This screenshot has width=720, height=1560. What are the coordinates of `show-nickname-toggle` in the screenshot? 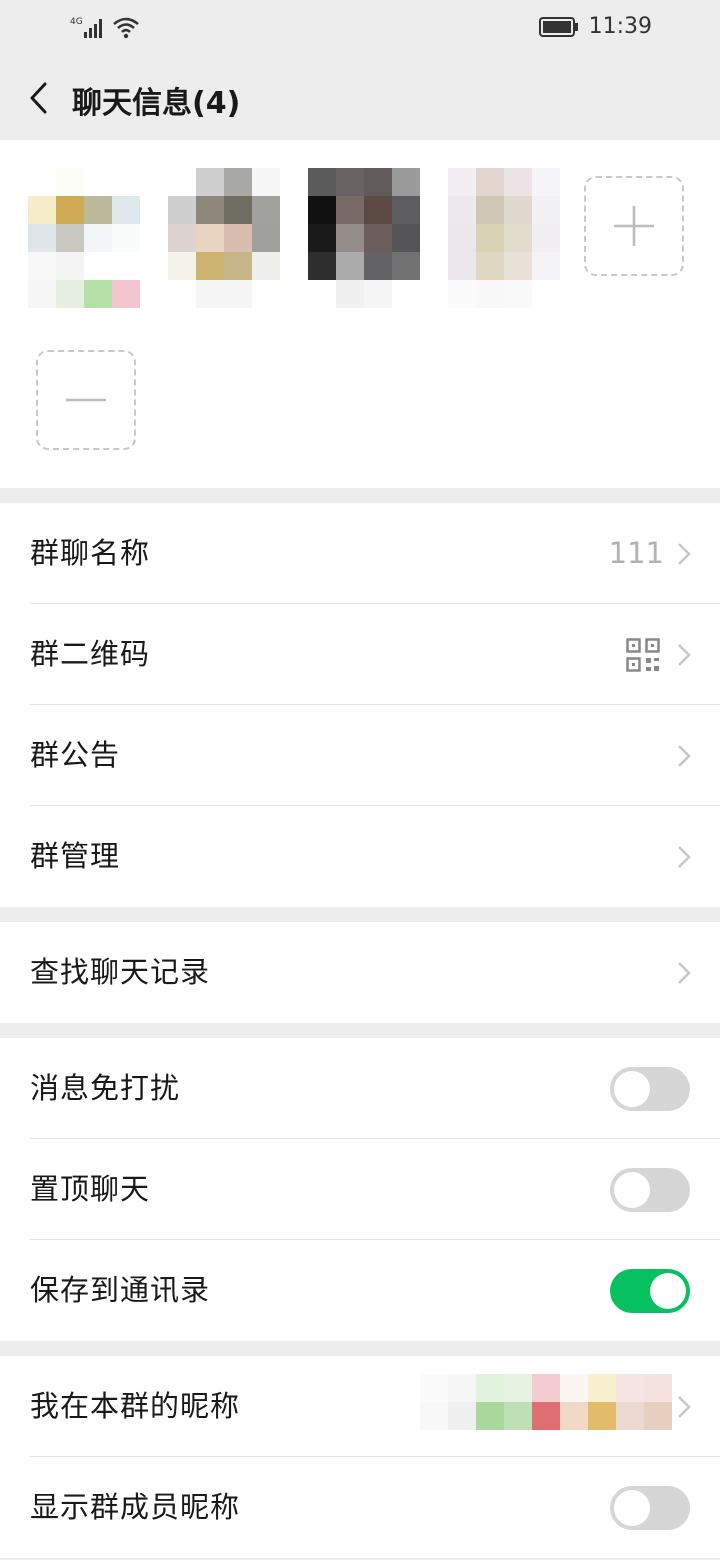 It's located at (650, 1508).